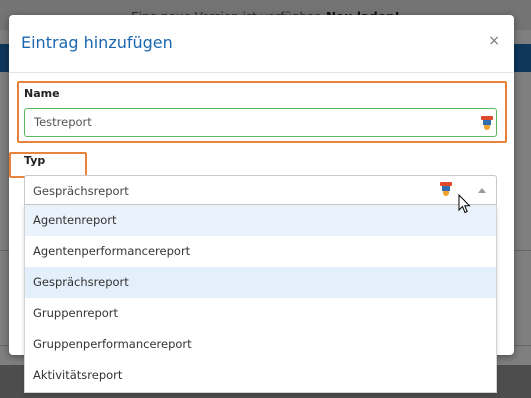 This screenshot has width=531, height=398. Describe the element at coordinates (260, 313) in the screenshot. I see `dropdown-option: Gruppenreport` at that location.